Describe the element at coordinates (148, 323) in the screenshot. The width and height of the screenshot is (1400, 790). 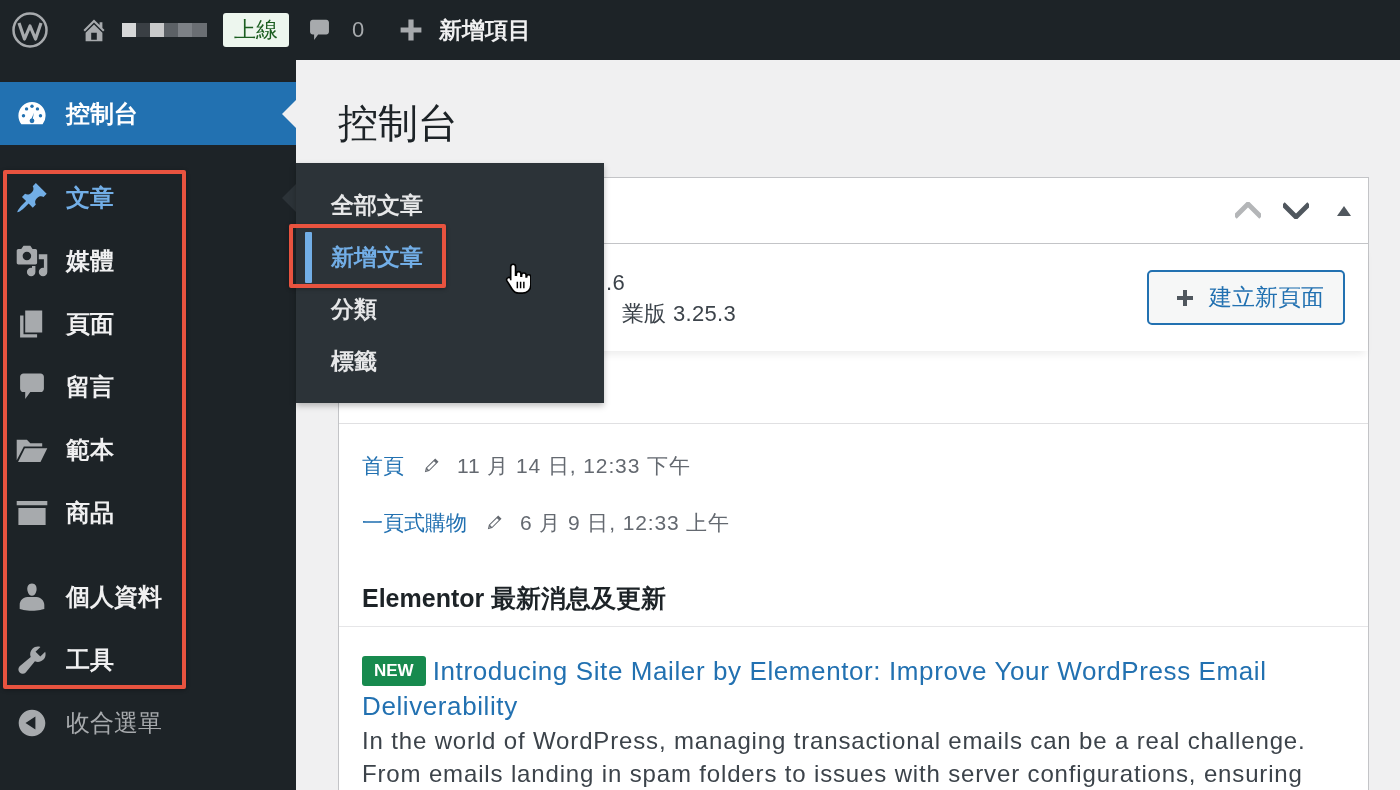
I see `sidebar-menu-item: 頁面` at that location.